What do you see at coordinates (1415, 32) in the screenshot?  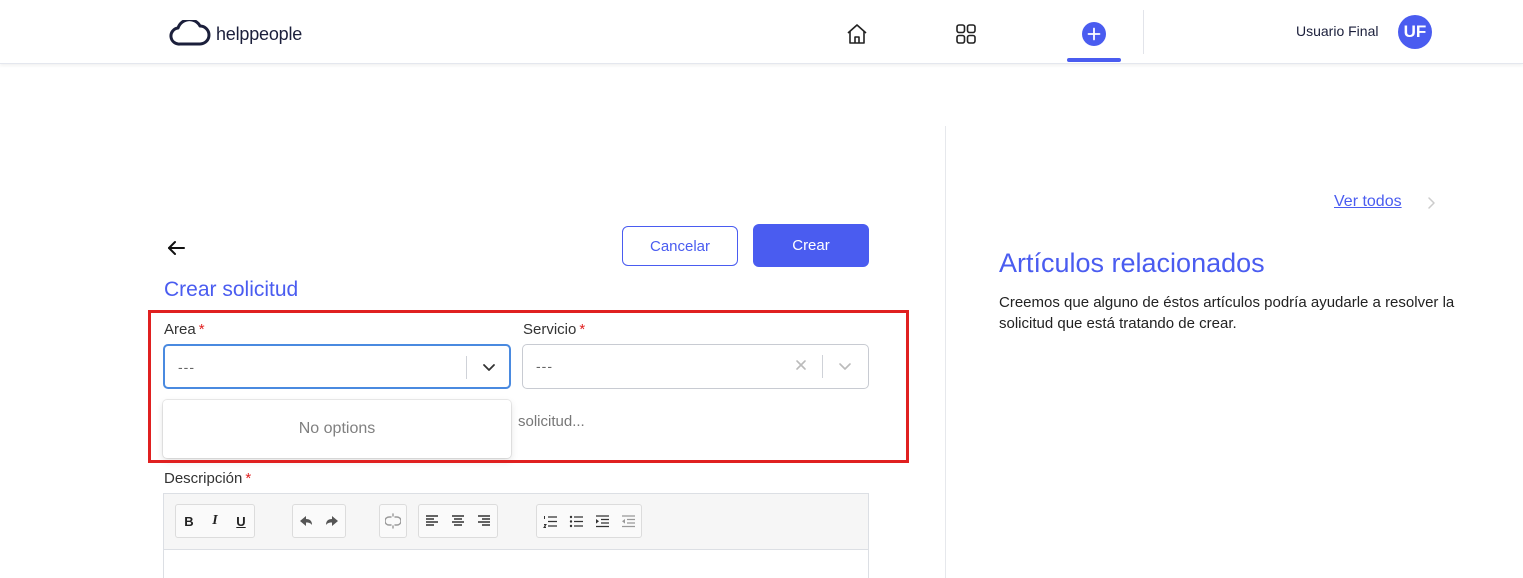 I see `avatar: UF` at bounding box center [1415, 32].